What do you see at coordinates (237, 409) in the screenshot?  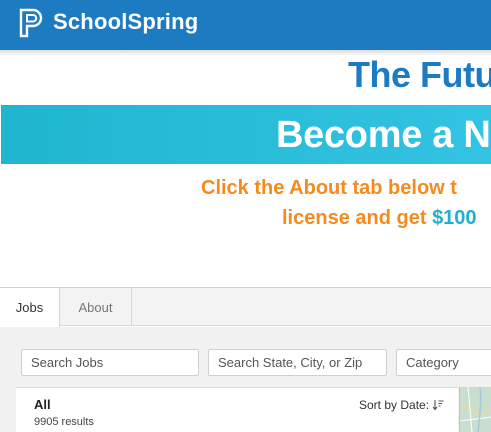 I see `results-header: All 9905 results Sort by Date:` at bounding box center [237, 409].